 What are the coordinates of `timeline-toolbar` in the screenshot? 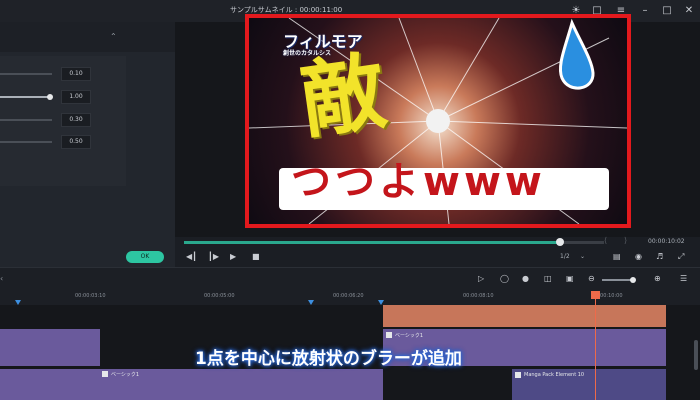 It's located at (350, 279).